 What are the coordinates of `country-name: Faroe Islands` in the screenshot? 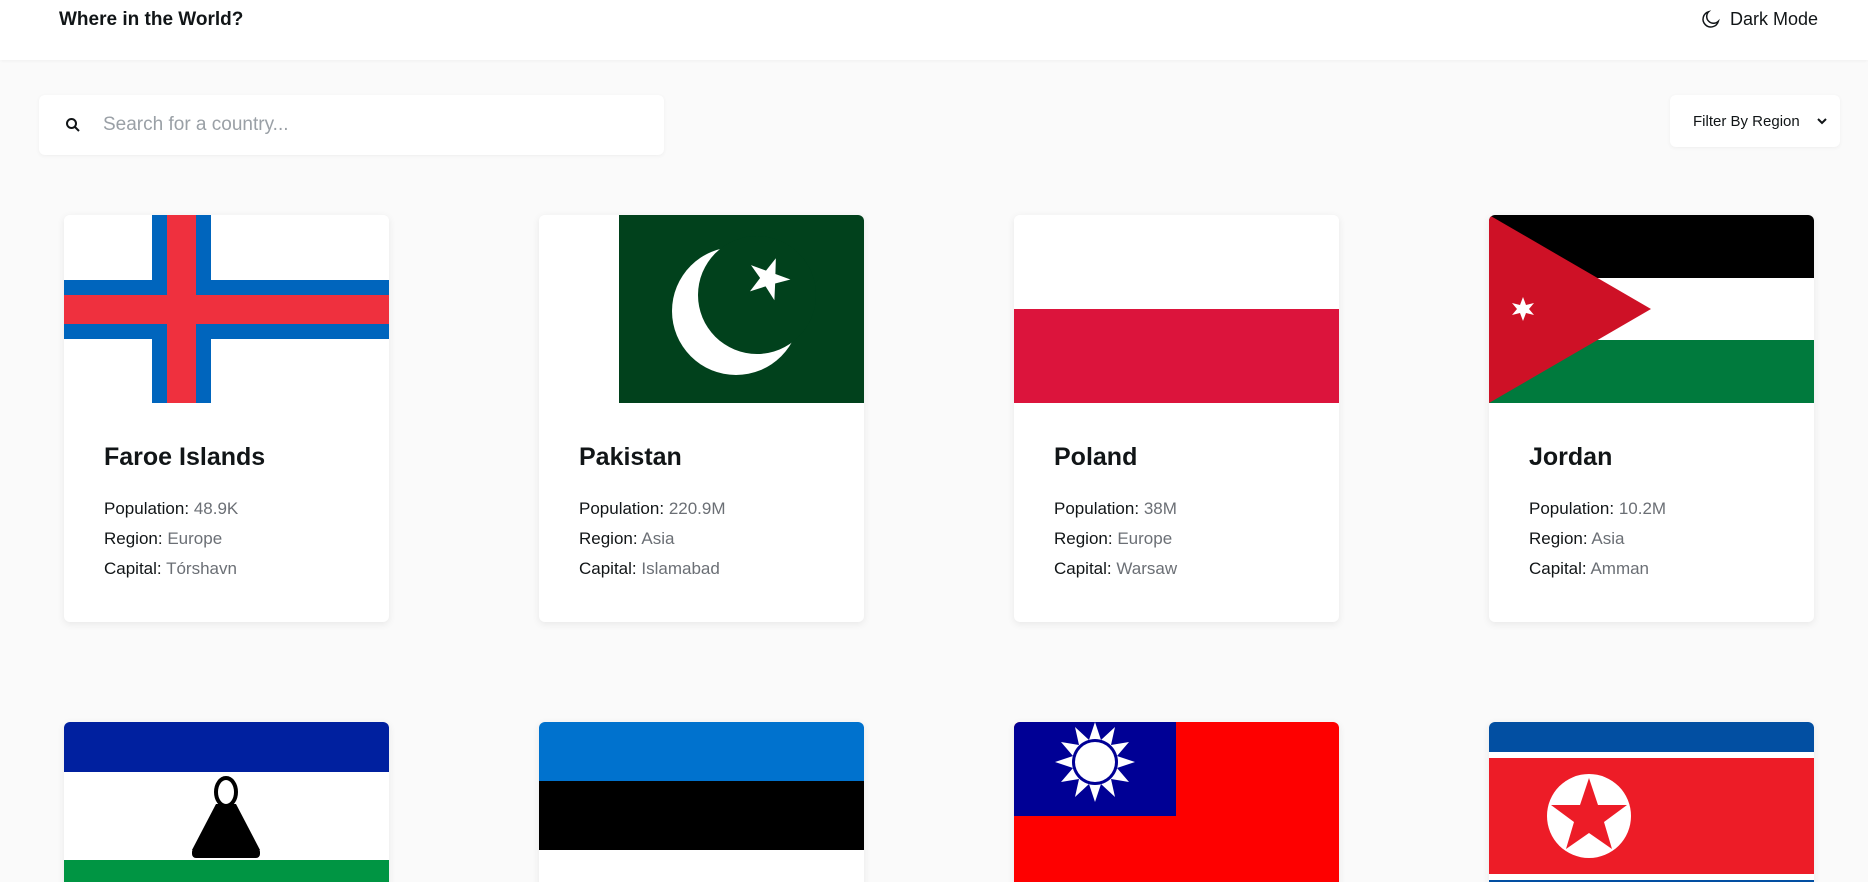 It's located at (185, 457).